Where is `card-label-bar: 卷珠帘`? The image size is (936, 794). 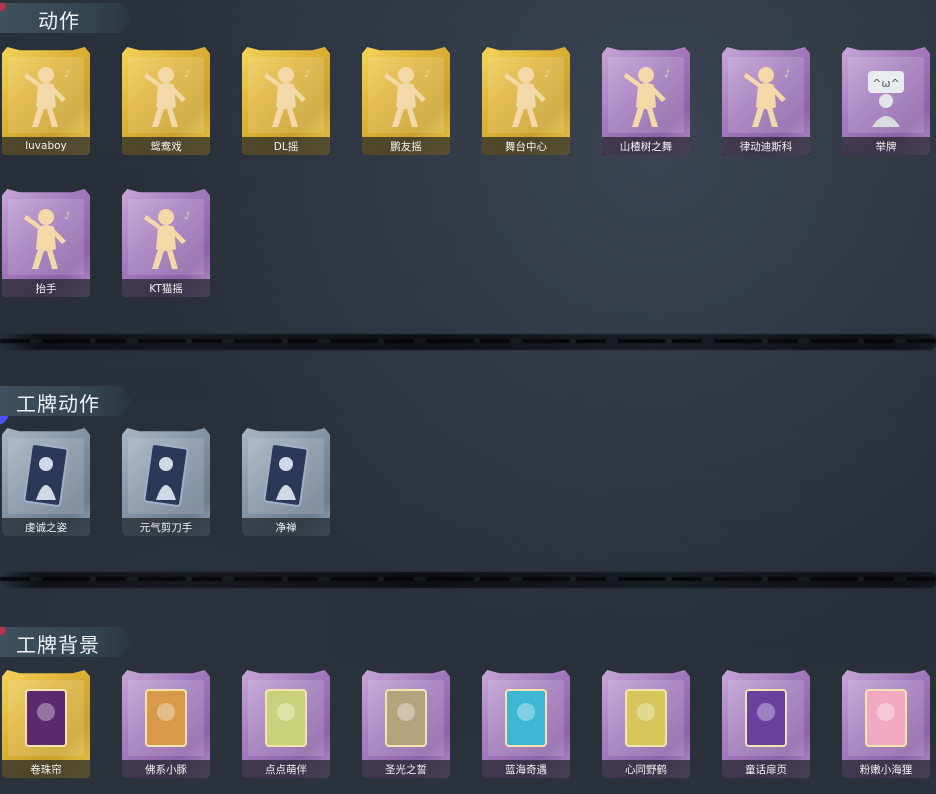
card-label-bar: 卷珠帘 is located at coordinates (46, 769).